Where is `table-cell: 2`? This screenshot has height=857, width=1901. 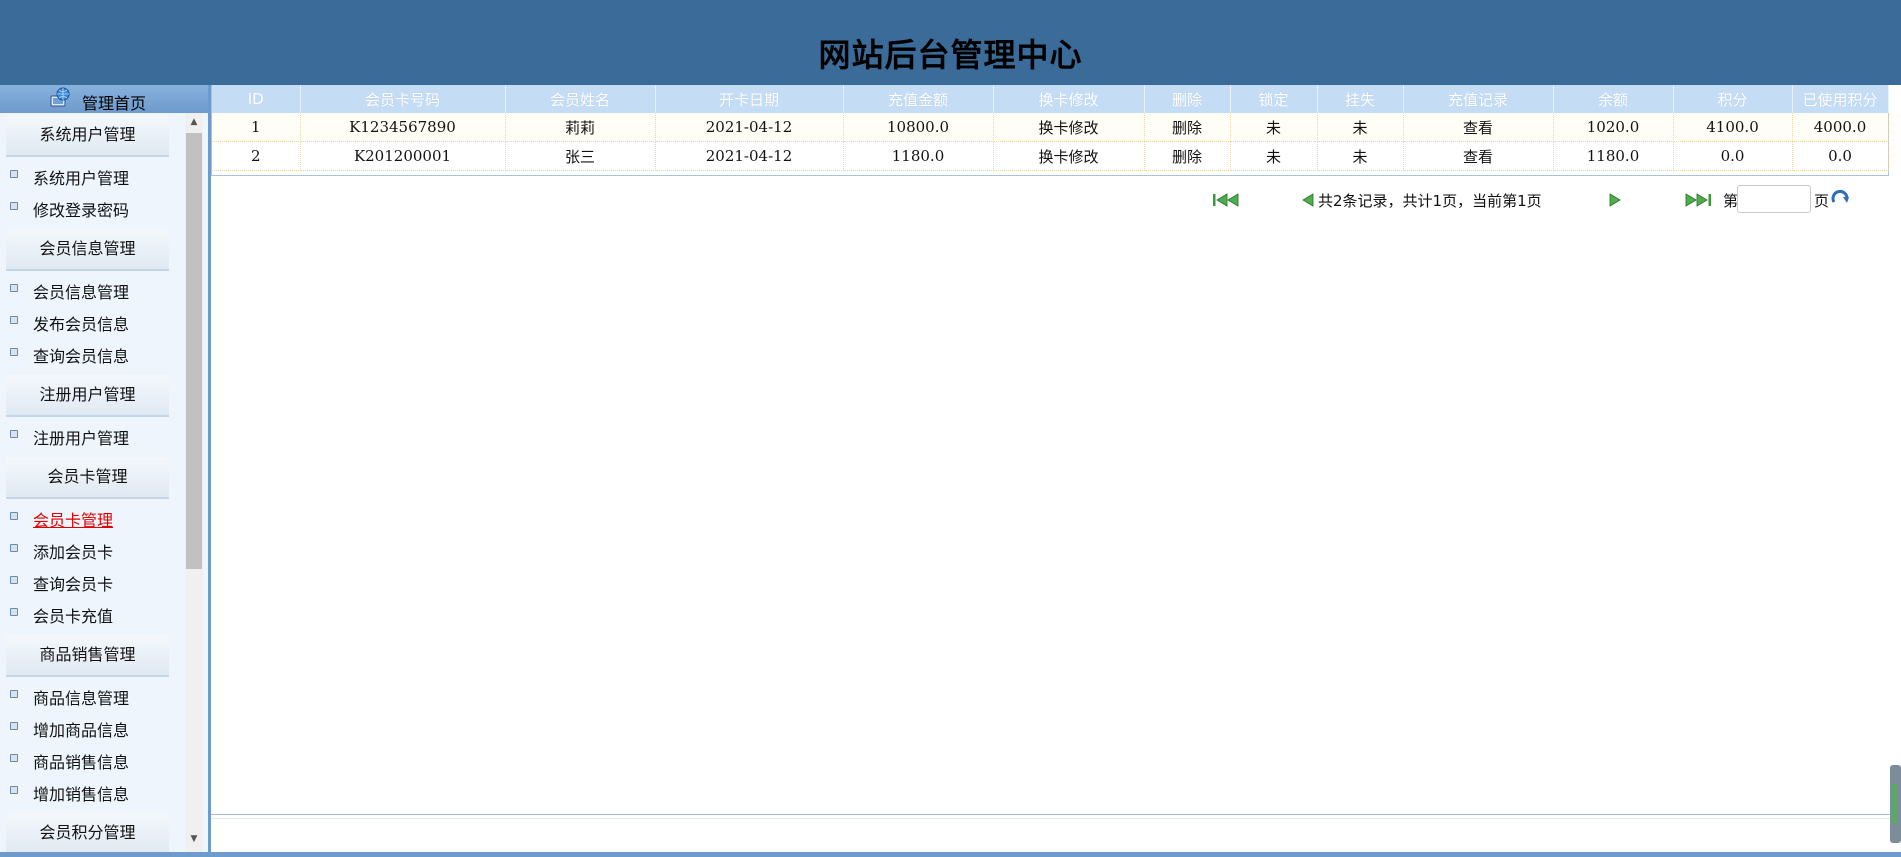
table-cell: 2 is located at coordinates (256, 156).